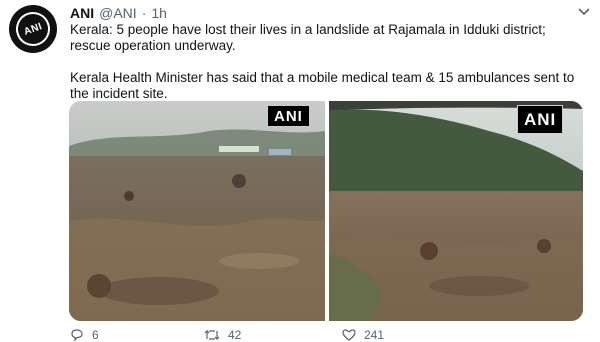  What do you see at coordinates (82, 13) in the screenshot?
I see `author-name: ANI` at bounding box center [82, 13].